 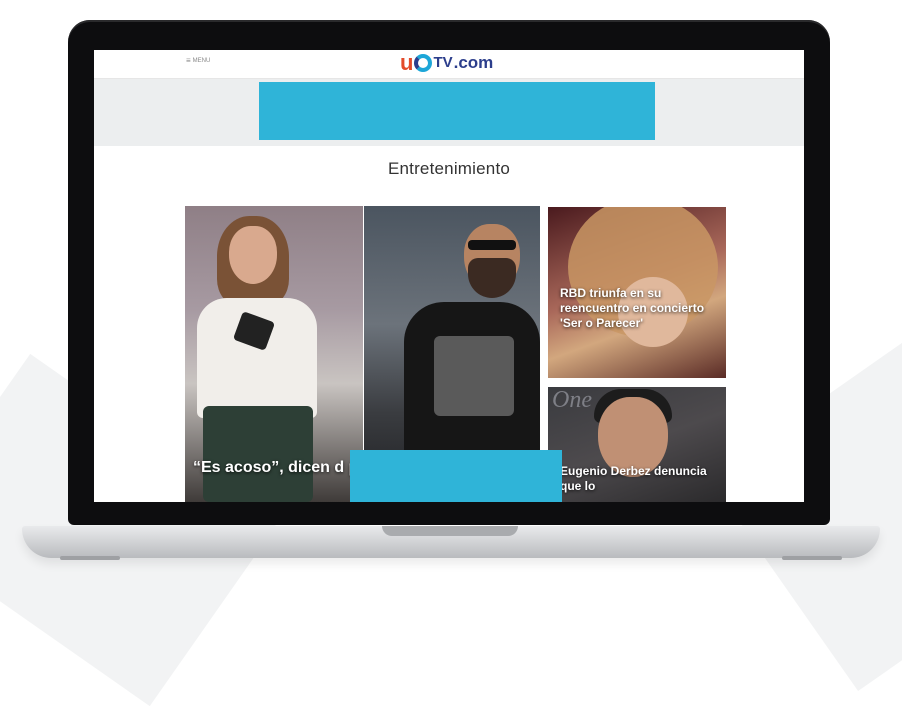 I want to click on logo-ring-icon, so click(x=423, y=63).